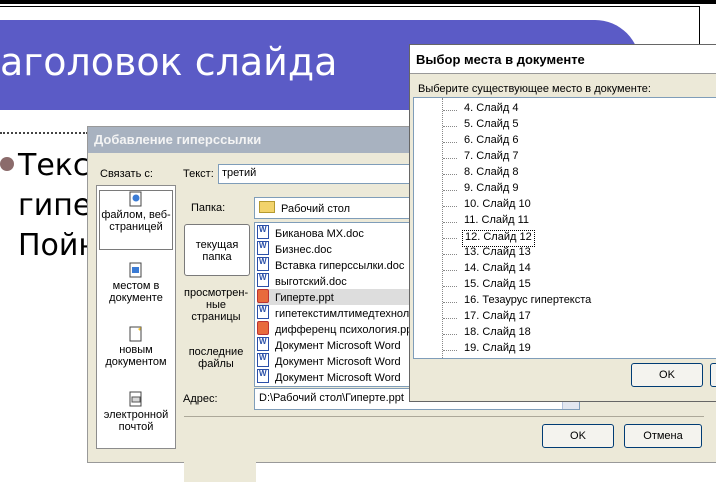 Image resolution: width=716 pixels, height=482 pixels. Describe the element at coordinates (491, 173) in the screenshot. I see `tree-item: 8. Слайд 8` at that location.